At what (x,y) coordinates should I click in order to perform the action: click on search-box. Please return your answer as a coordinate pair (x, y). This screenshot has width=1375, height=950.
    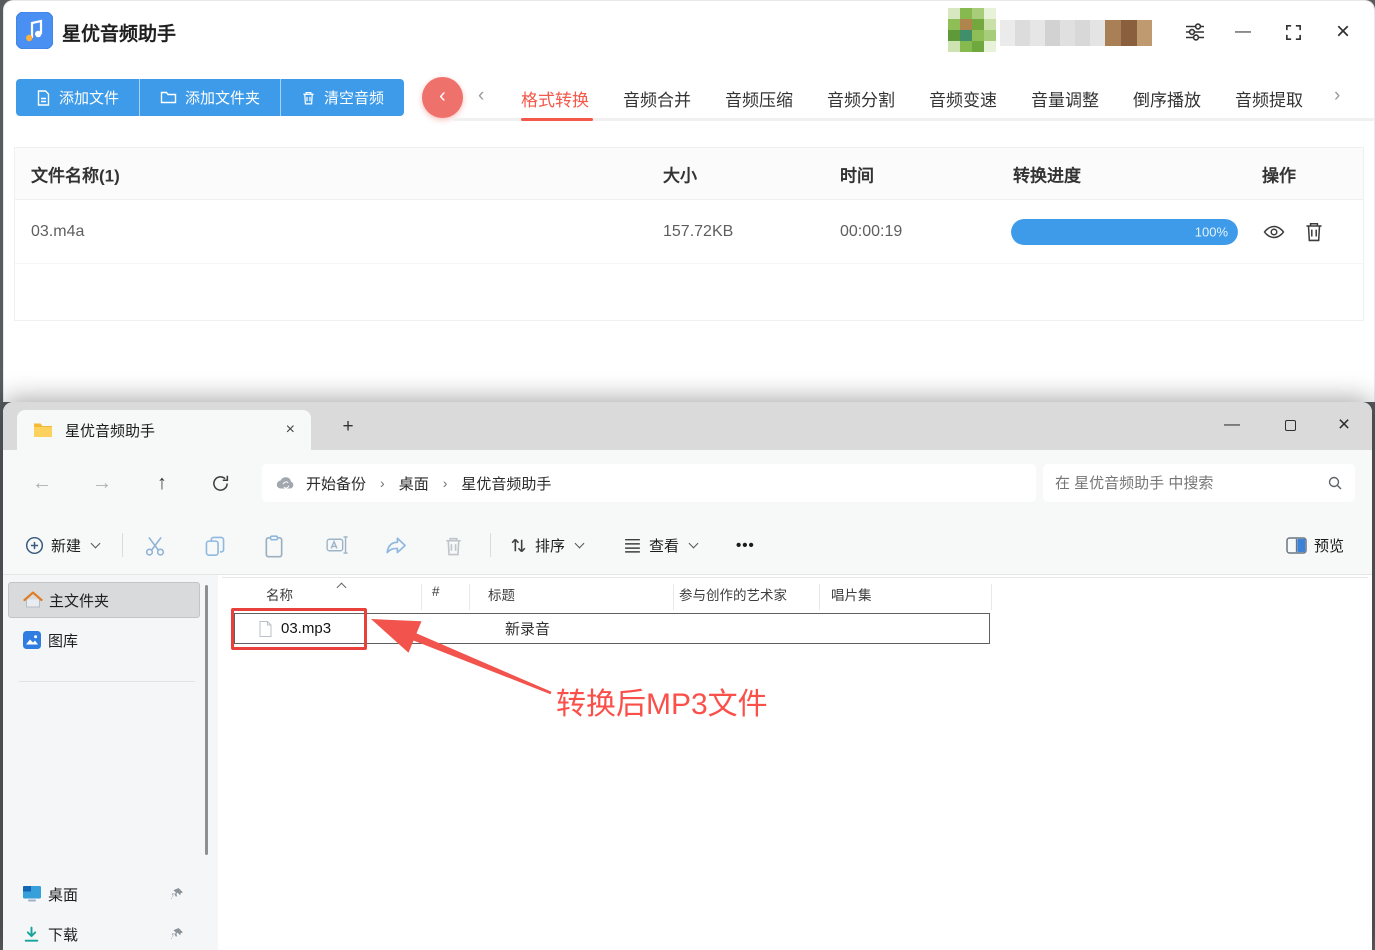
    Looking at the image, I should click on (1199, 483).